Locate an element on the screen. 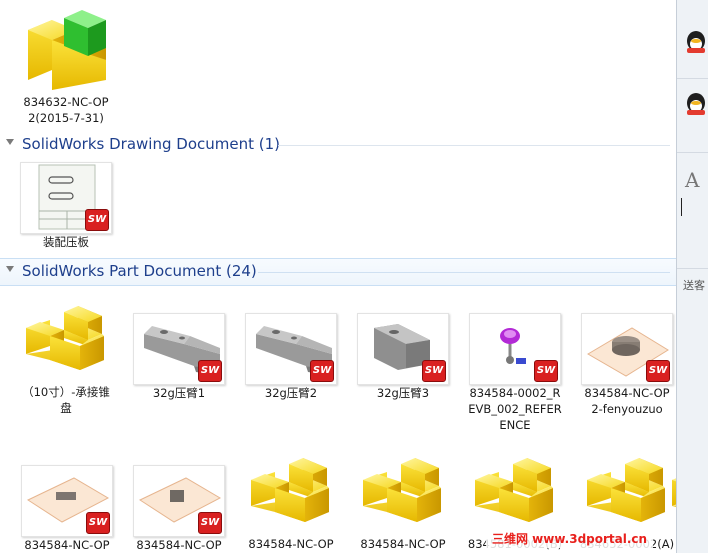  drawing-thumbnail: SW is located at coordinates (66, 198).